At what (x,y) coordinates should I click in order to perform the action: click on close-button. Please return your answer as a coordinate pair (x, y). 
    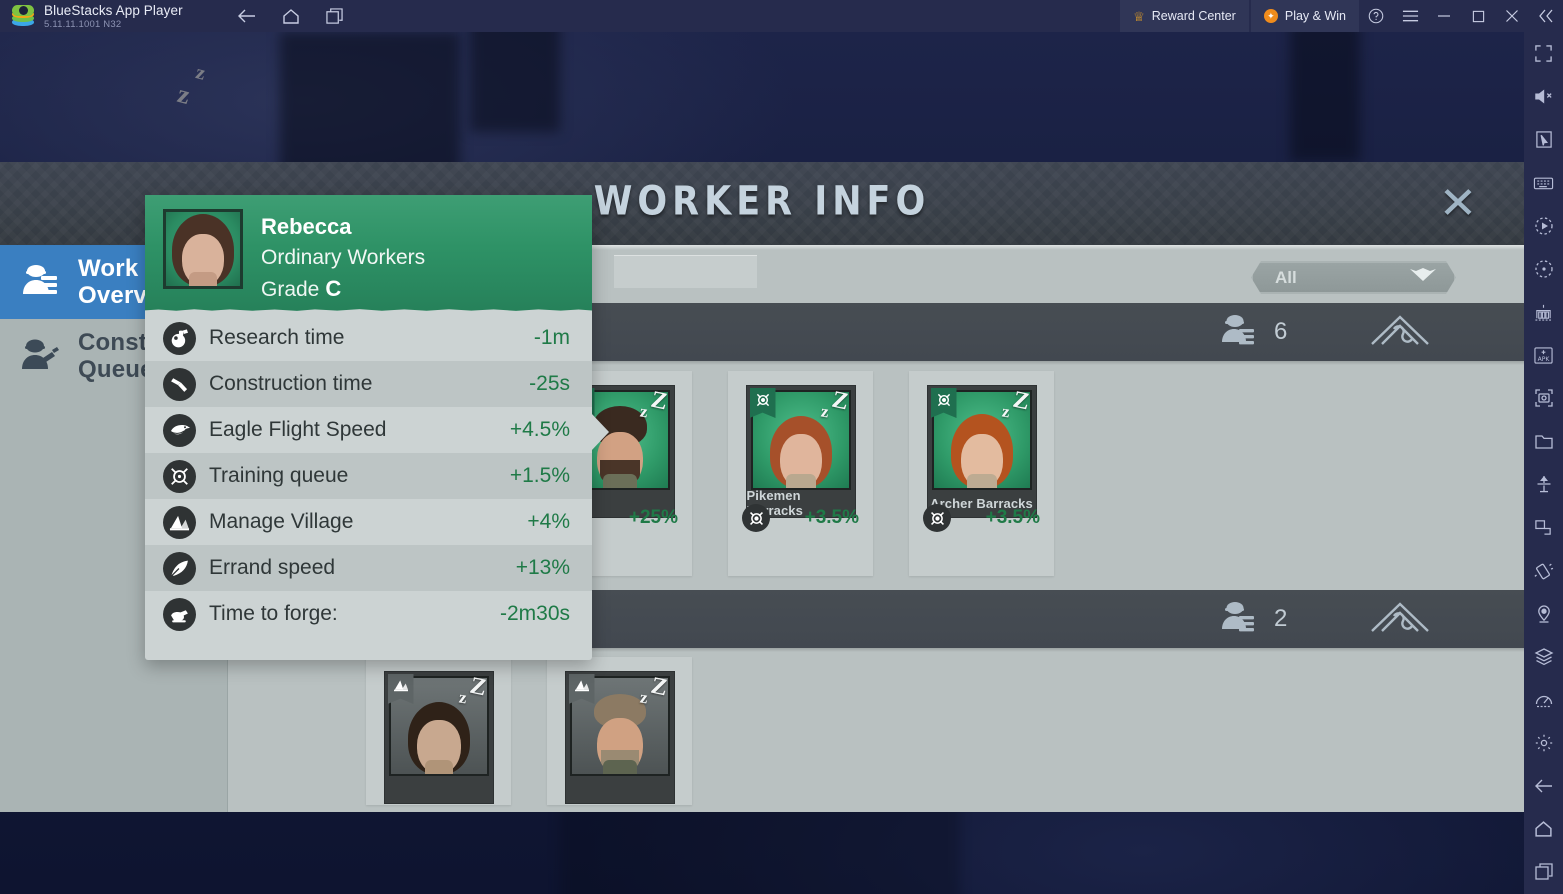
    Looking at the image, I should click on (1512, 16).